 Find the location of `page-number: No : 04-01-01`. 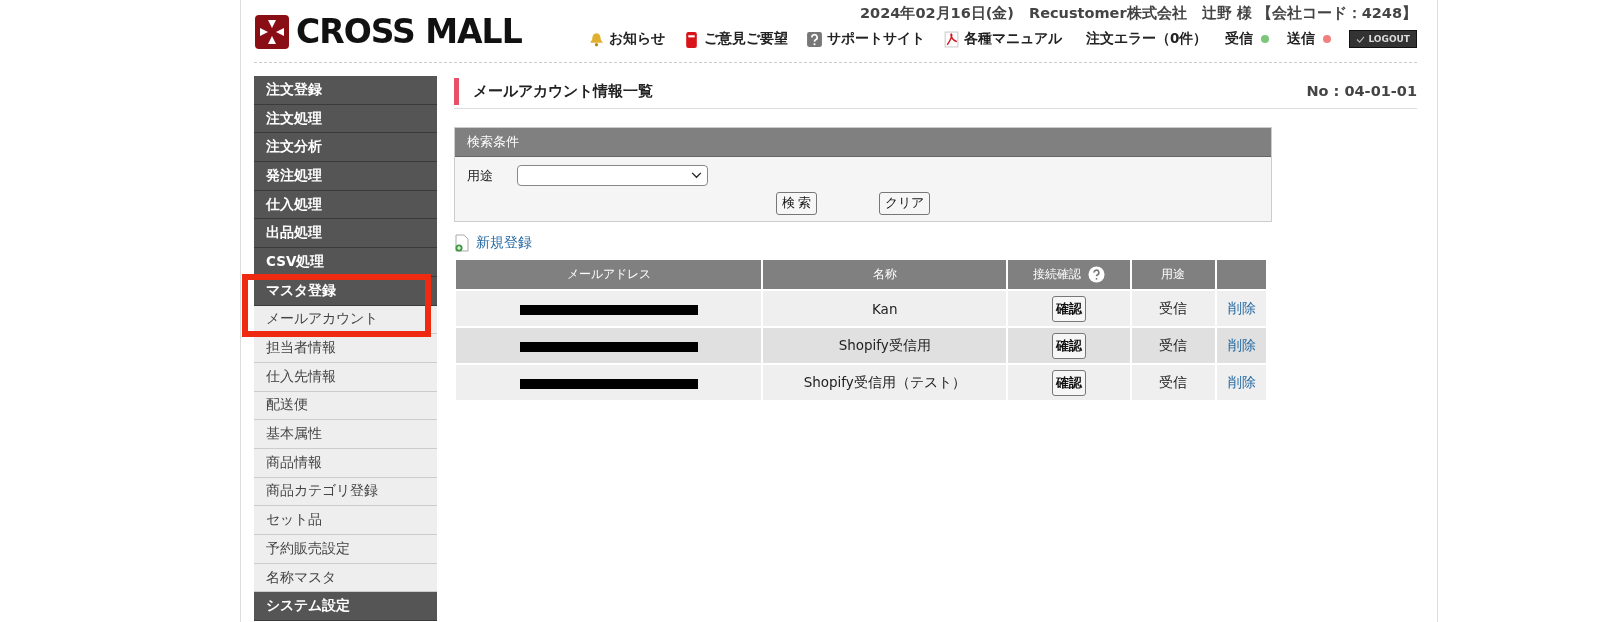

page-number: No : 04-01-01 is located at coordinates (1361, 91).